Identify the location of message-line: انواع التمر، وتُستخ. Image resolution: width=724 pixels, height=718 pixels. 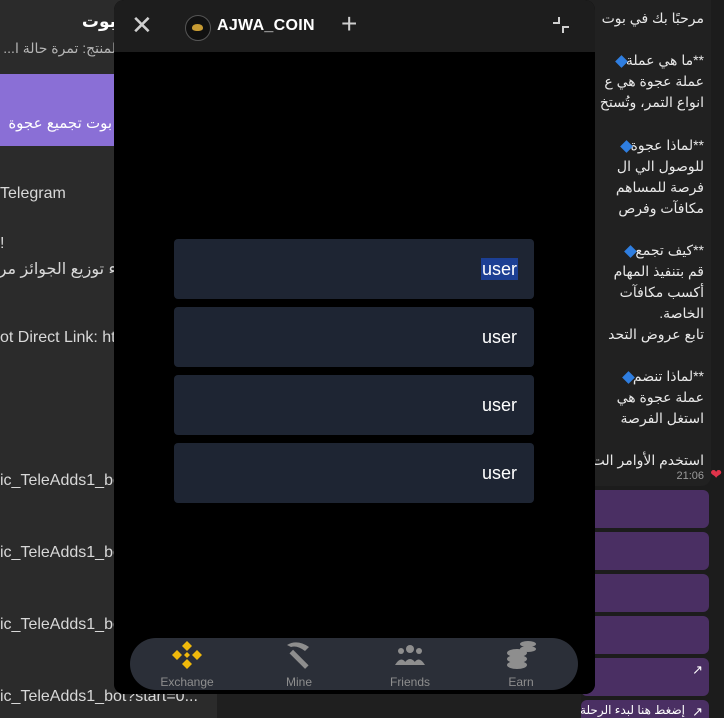
(651, 102).